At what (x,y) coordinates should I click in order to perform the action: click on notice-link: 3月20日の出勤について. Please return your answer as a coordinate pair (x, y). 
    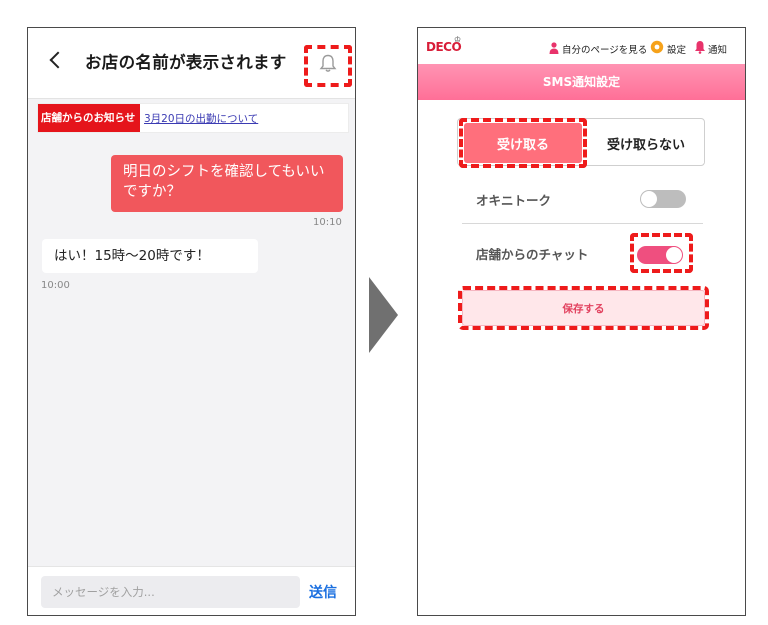
    Looking at the image, I should click on (201, 118).